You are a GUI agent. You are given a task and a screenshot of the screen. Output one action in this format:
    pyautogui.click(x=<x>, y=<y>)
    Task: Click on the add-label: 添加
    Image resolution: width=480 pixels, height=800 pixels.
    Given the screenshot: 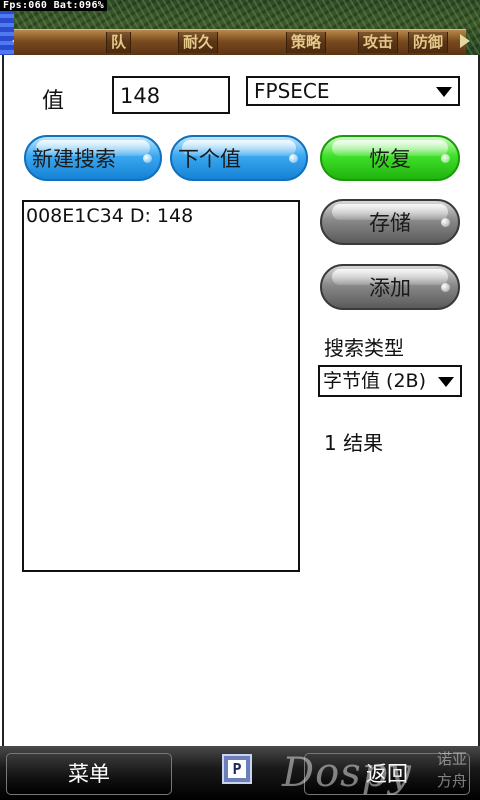 What is the action you would take?
    pyautogui.click(x=390, y=288)
    